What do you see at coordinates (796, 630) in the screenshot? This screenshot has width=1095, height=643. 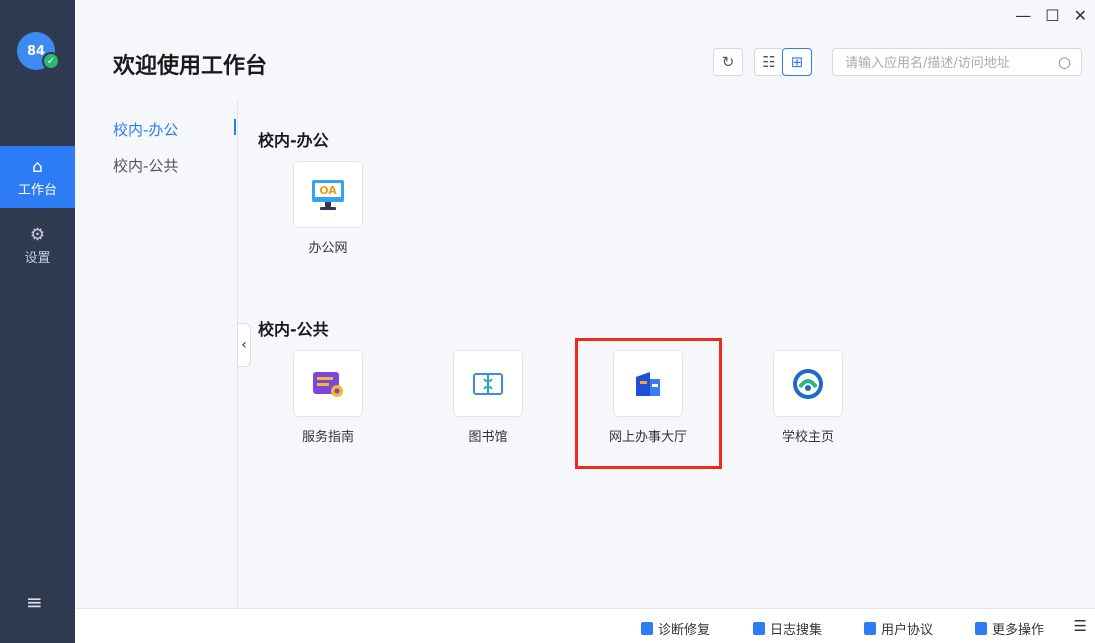 I see `bottom-item-label: 日志搜集` at bounding box center [796, 630].